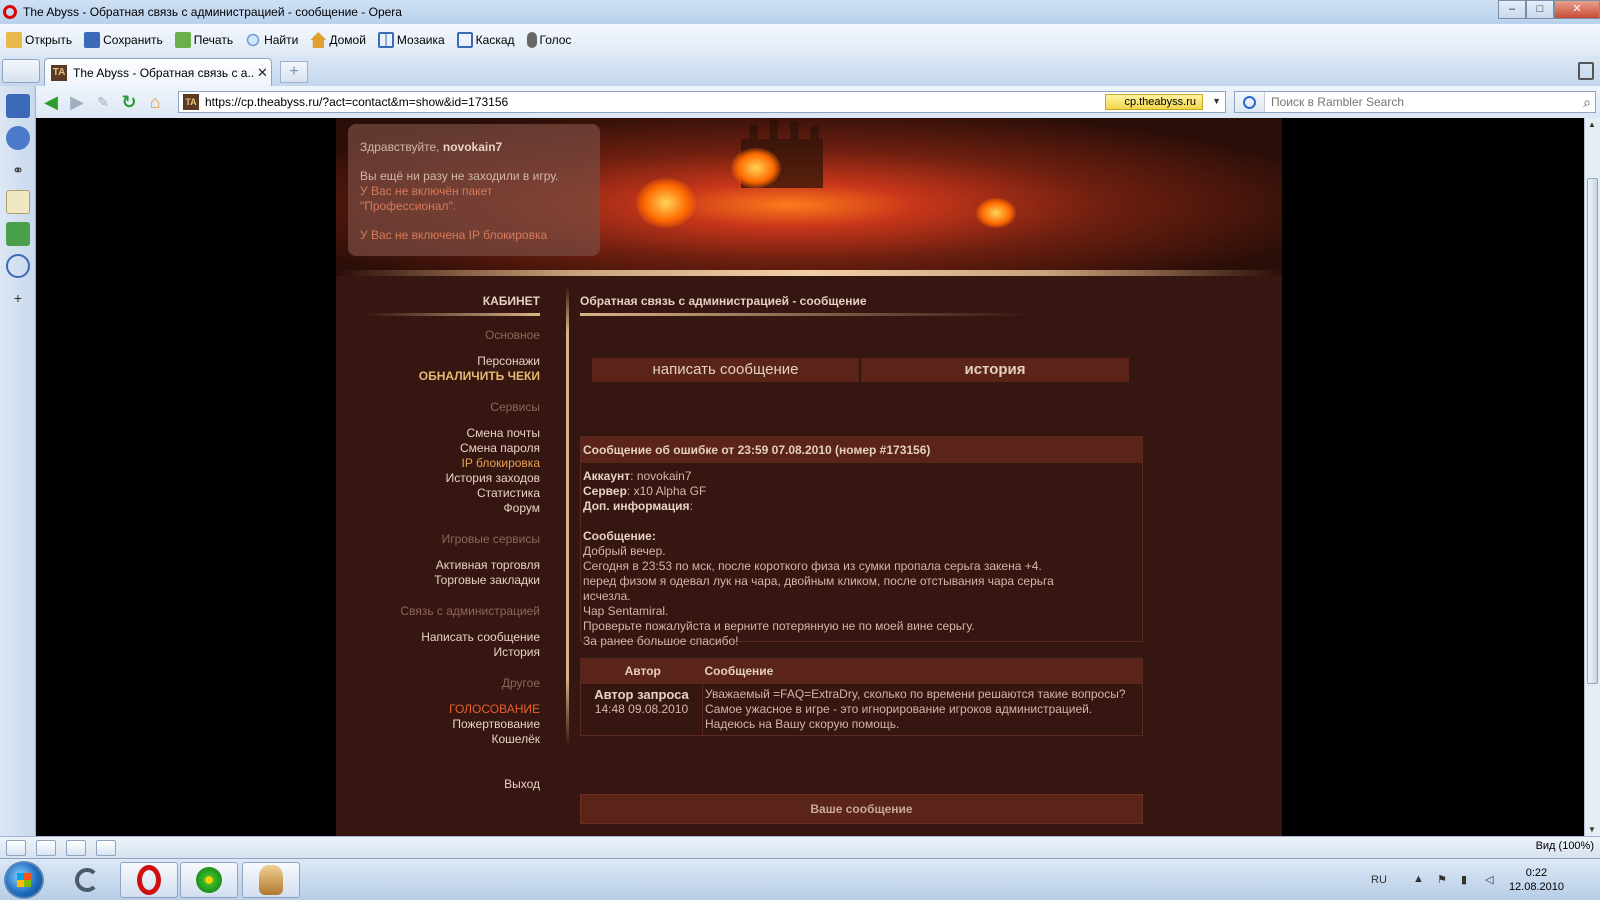 Image resolution: width=1600 pixels, height=900 pixels. I want to click on message-line: исчезла., so click(607, 596).